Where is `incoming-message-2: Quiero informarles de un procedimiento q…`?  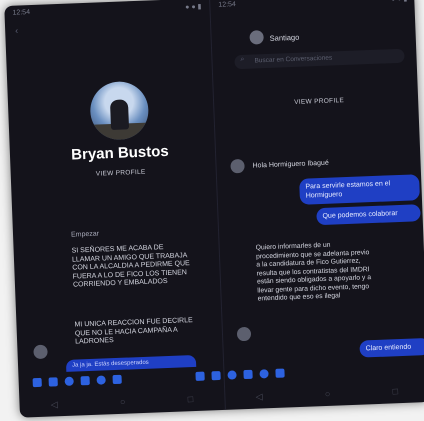
incoming-message-2: Quiero informarles de un procedimiento q… is located at coordinates (313, 272).